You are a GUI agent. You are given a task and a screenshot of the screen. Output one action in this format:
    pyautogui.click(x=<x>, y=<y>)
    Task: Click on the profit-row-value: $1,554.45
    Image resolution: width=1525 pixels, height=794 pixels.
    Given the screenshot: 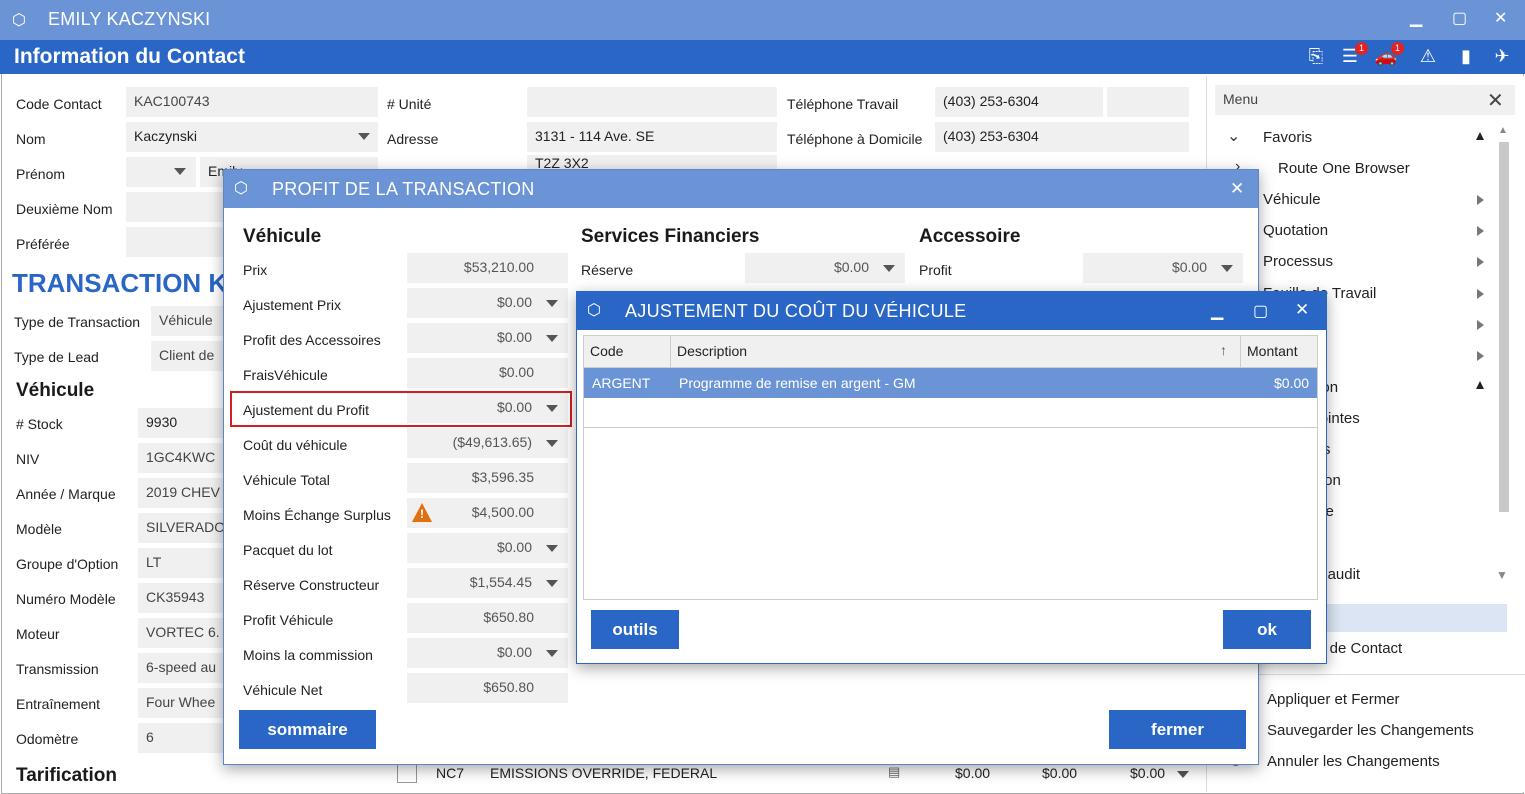 What is the action you would take?
    pyautogui.click(x=487, y=583)
    